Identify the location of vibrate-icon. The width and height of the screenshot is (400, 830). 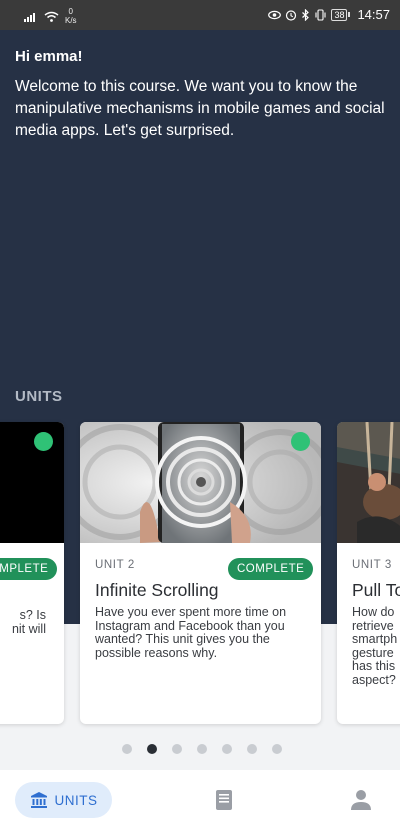
(320, 14).